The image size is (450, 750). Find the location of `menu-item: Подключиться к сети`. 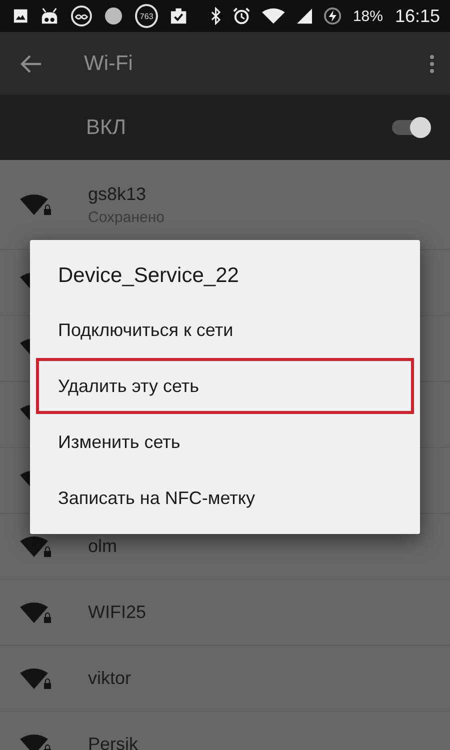

menu-item: Подключиться к сети is located at coordinates (225, 330).